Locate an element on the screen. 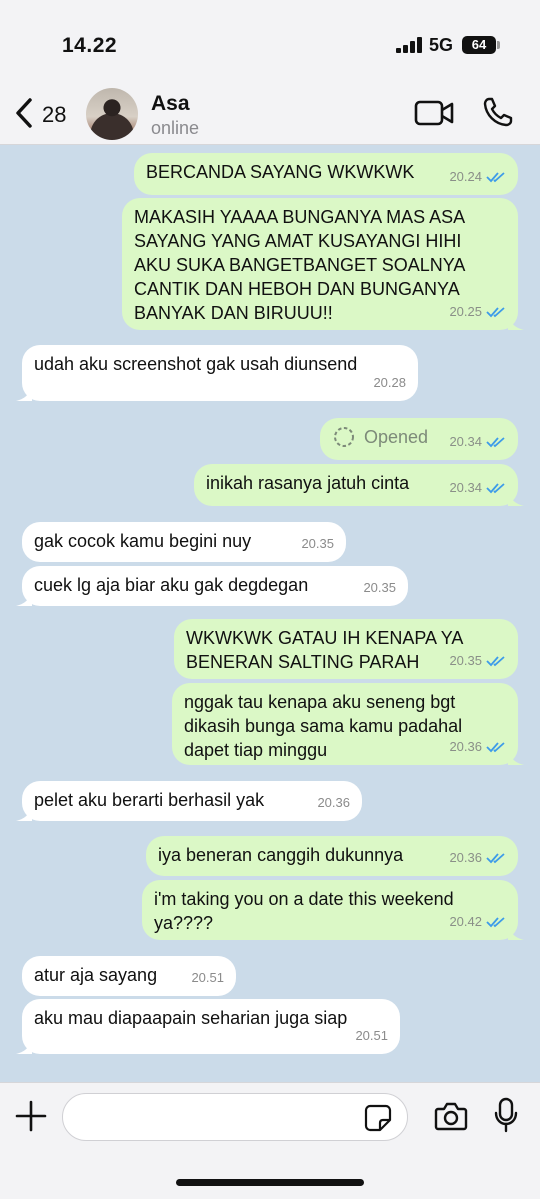 This screenshot has height=1199, width=540. message-time: 20.28 is located at coordinates (389, 382).